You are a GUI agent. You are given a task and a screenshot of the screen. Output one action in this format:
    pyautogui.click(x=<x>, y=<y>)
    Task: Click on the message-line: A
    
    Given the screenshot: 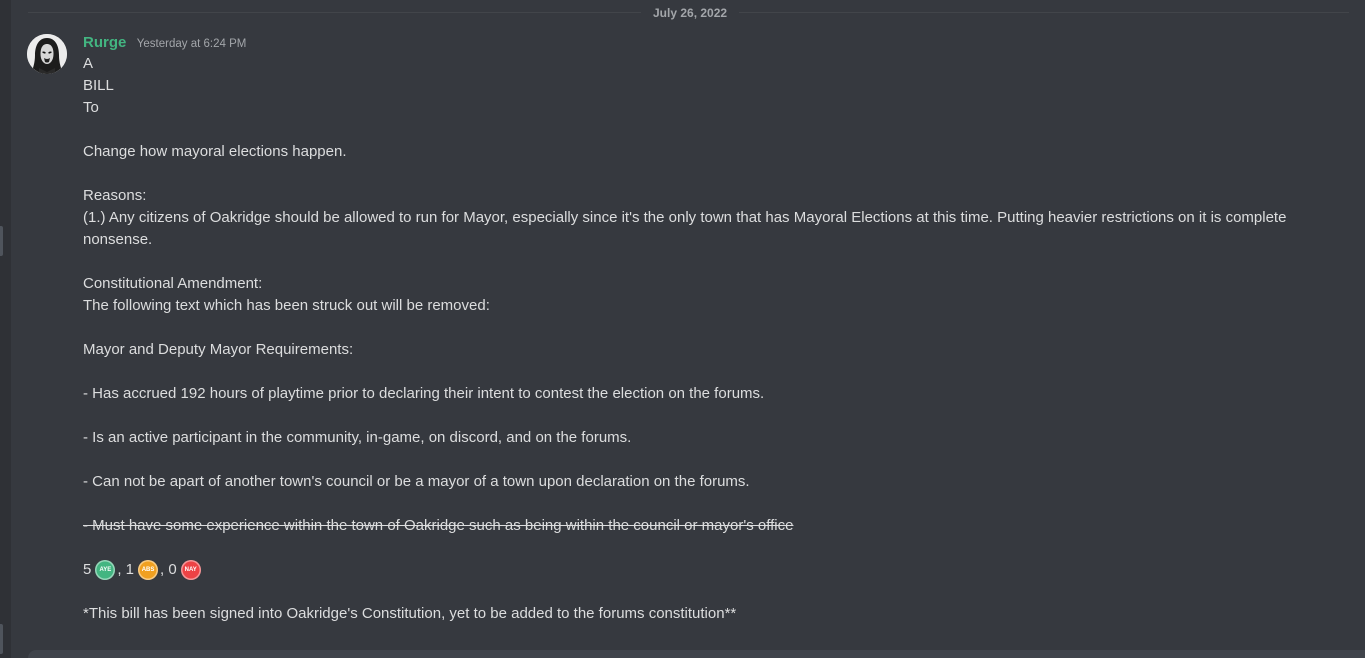 What is the action you would take?
    pyautogui.click(x=88, y=63)
    